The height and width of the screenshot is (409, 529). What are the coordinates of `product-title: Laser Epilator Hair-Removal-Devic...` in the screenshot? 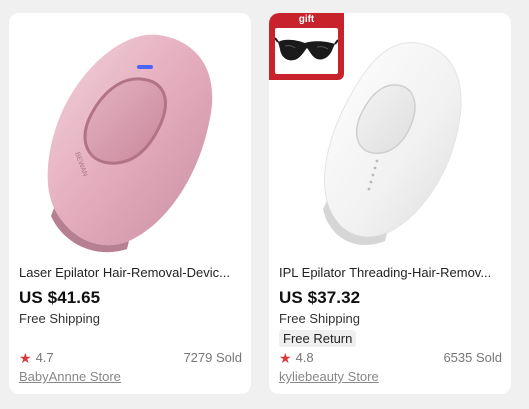 It's located at (131, 272).